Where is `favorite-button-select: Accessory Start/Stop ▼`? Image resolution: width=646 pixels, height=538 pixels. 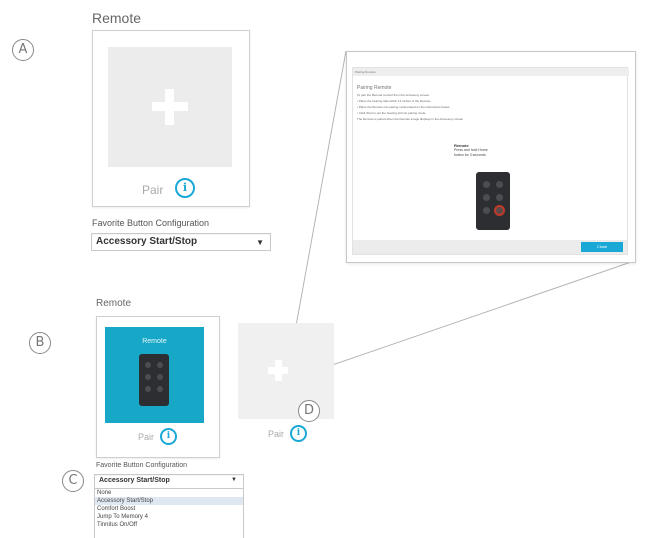
favorite-button-select: Accessory Start/Stop ▼ is located at coordinates (181, 242).